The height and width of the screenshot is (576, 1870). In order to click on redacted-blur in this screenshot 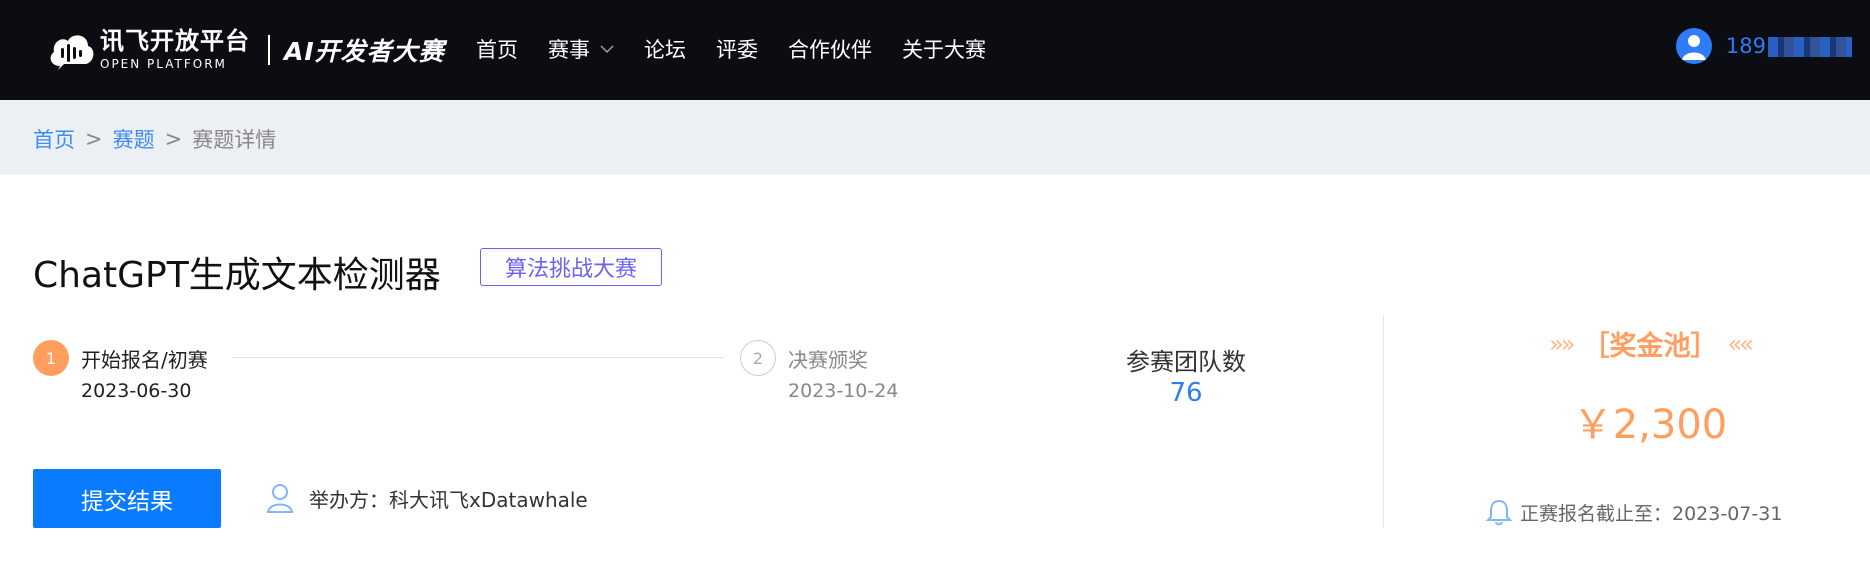, I will do `click(1810, 47)`.